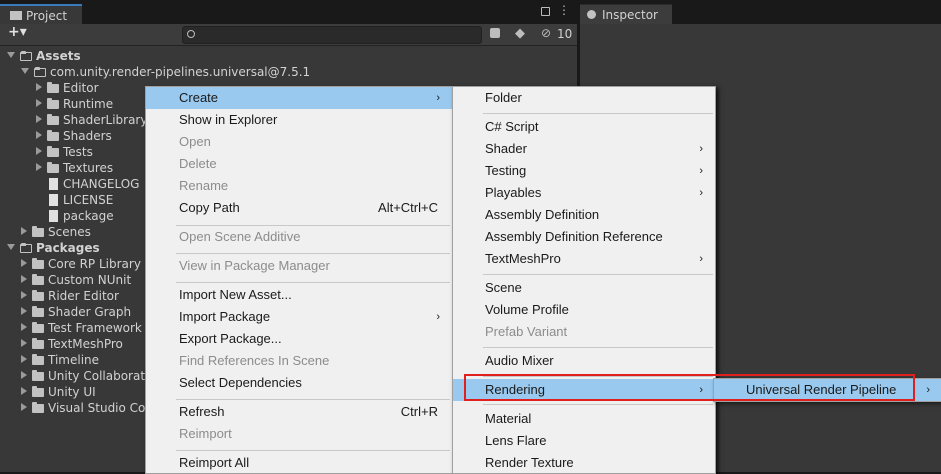 The height and width of the screenshot is (474, 941). What do you see at coordinates (299, 120) in the screenshot?
I see `menu-item-show-in-explorer: Show in Explorer` at bounding box center [299, 120].